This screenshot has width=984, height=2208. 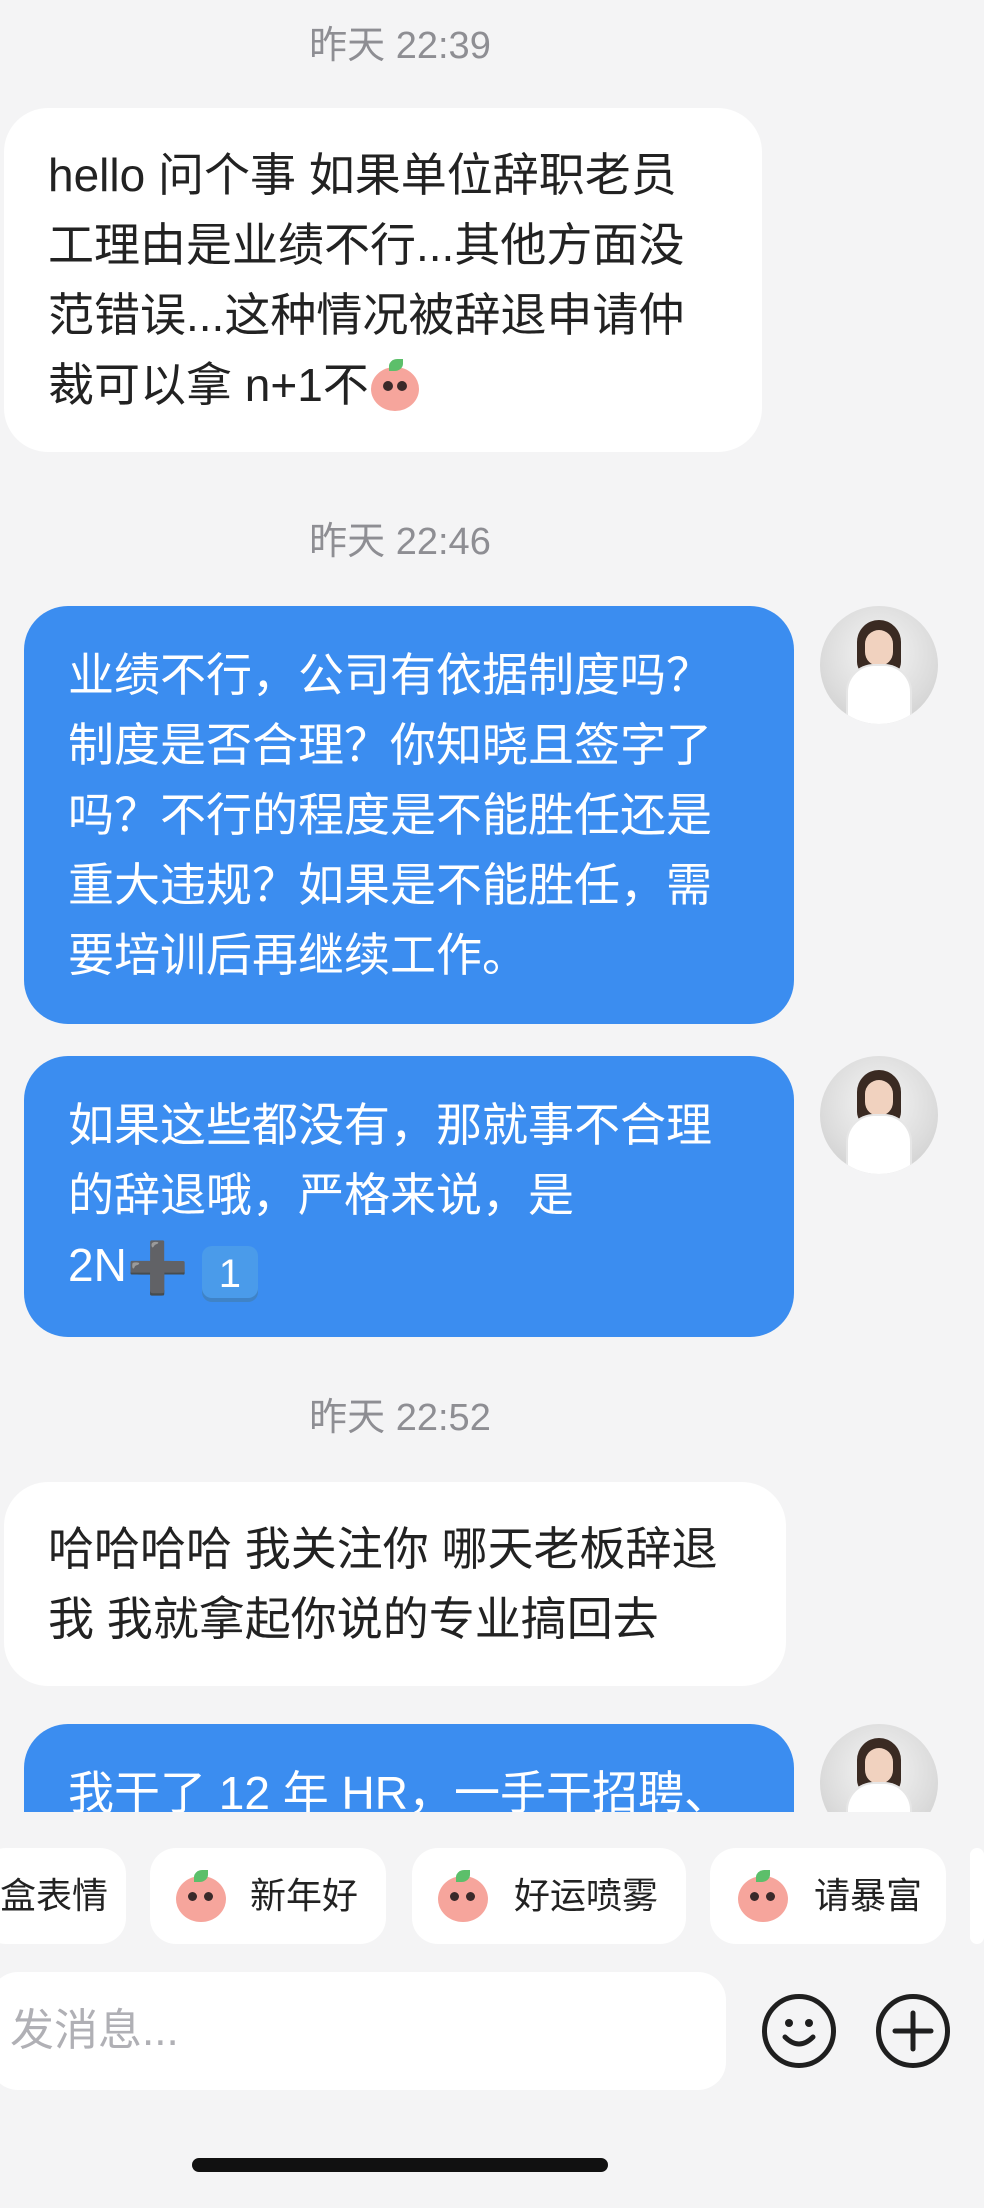 What do you see at coordinates (400, 46) in the screenshot?
I see `timestamp: 昨天 22:39` at bounding box center [400, 46].